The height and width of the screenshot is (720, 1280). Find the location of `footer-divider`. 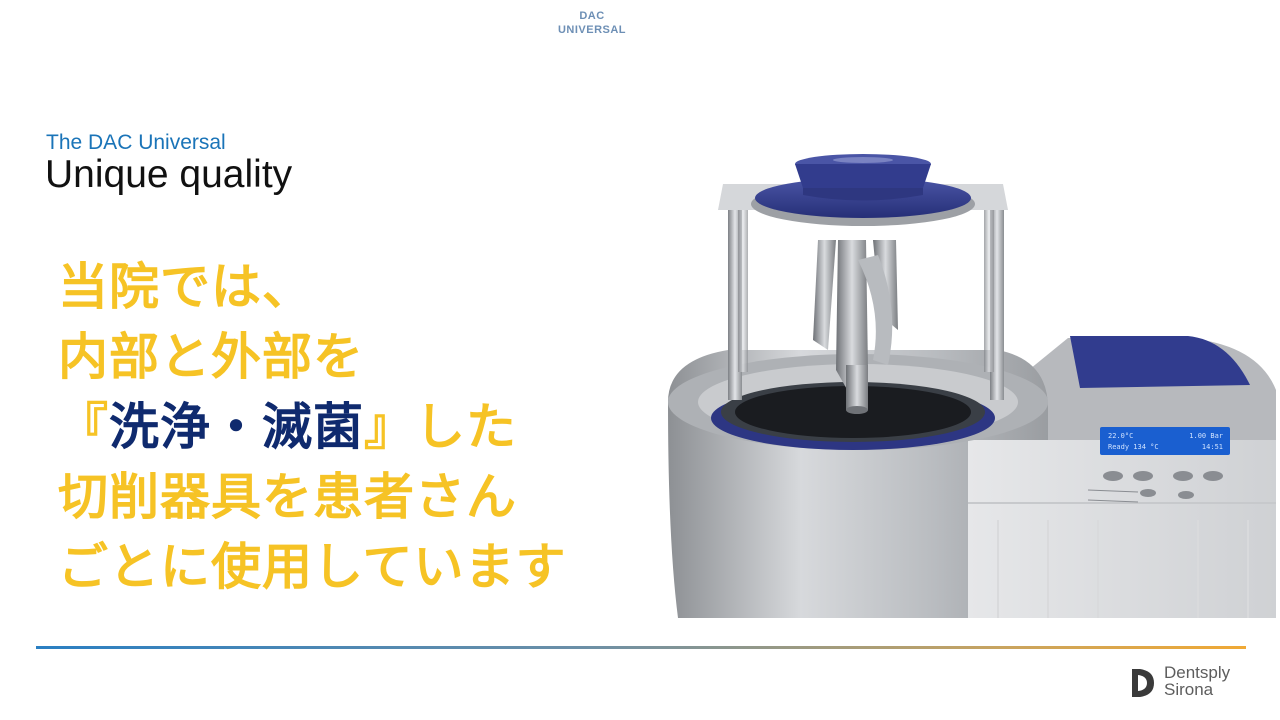

footer-divider is located at coordinates (641, 647).